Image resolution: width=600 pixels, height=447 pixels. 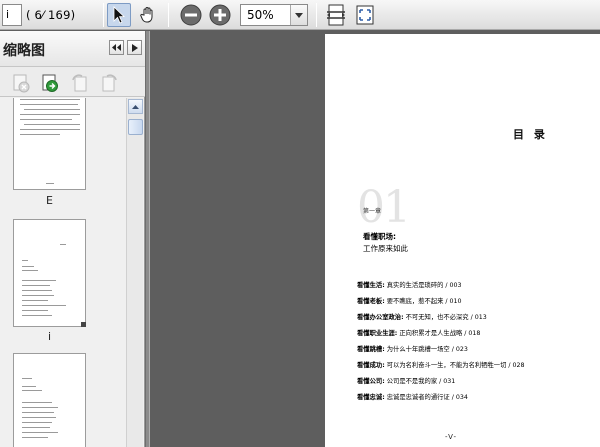 What do you see at coordinates (80, 83) in the screenshot?
I see `rotate-left-icon` at bounding box center [80, 83].